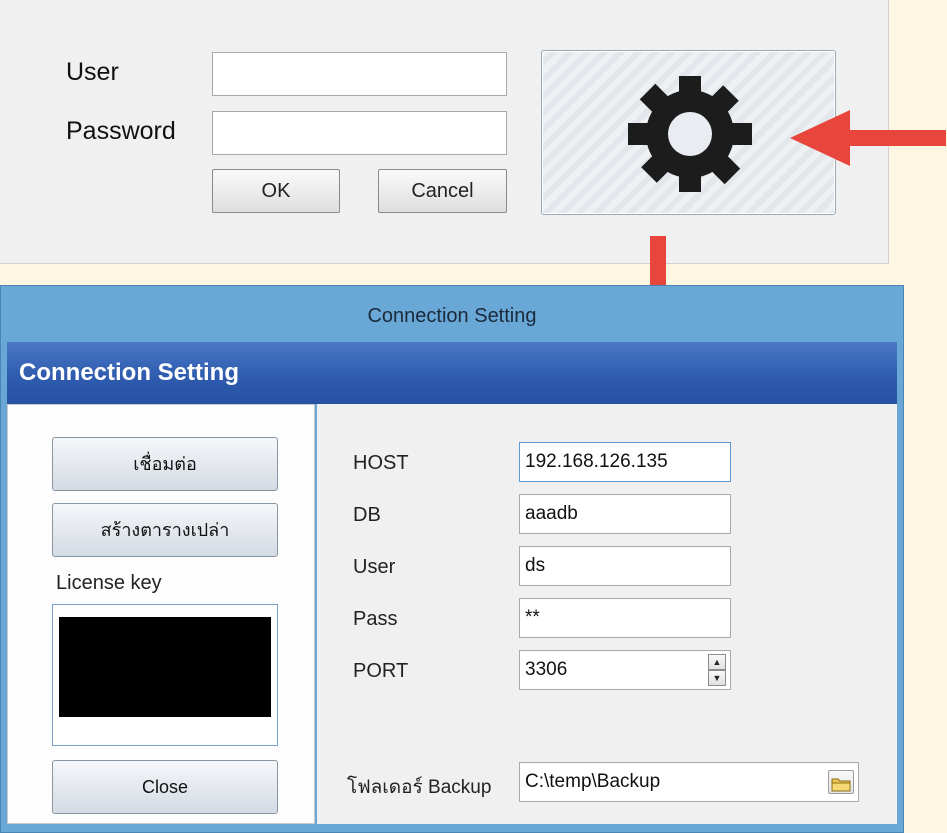  What do you see at coordinates (381, 671) in the screenshot?
I see `port-label: PORT` at bounding box center [381, 671].